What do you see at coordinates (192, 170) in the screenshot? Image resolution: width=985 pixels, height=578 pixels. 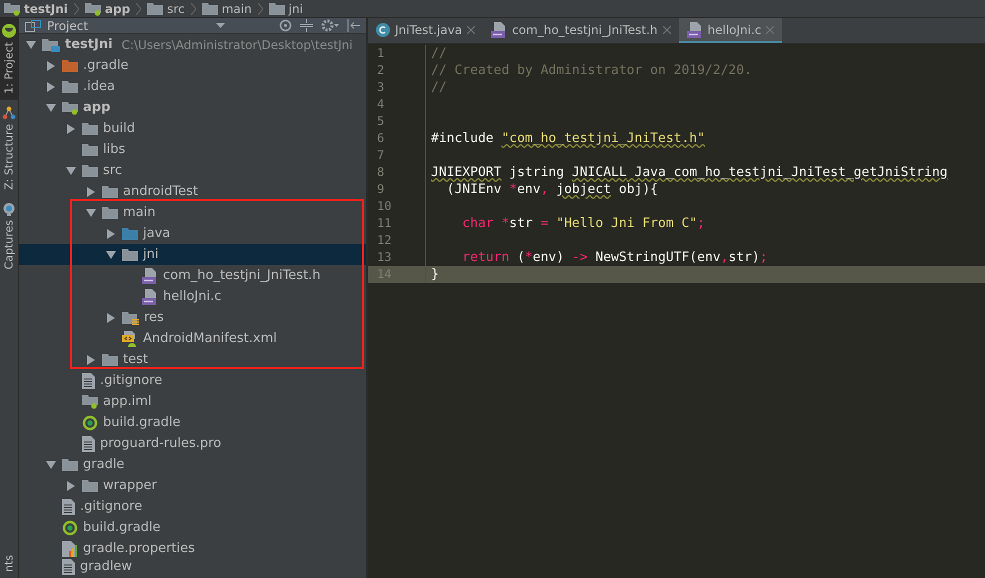 I see `tree-item: src` at bounding box center [192, 170].